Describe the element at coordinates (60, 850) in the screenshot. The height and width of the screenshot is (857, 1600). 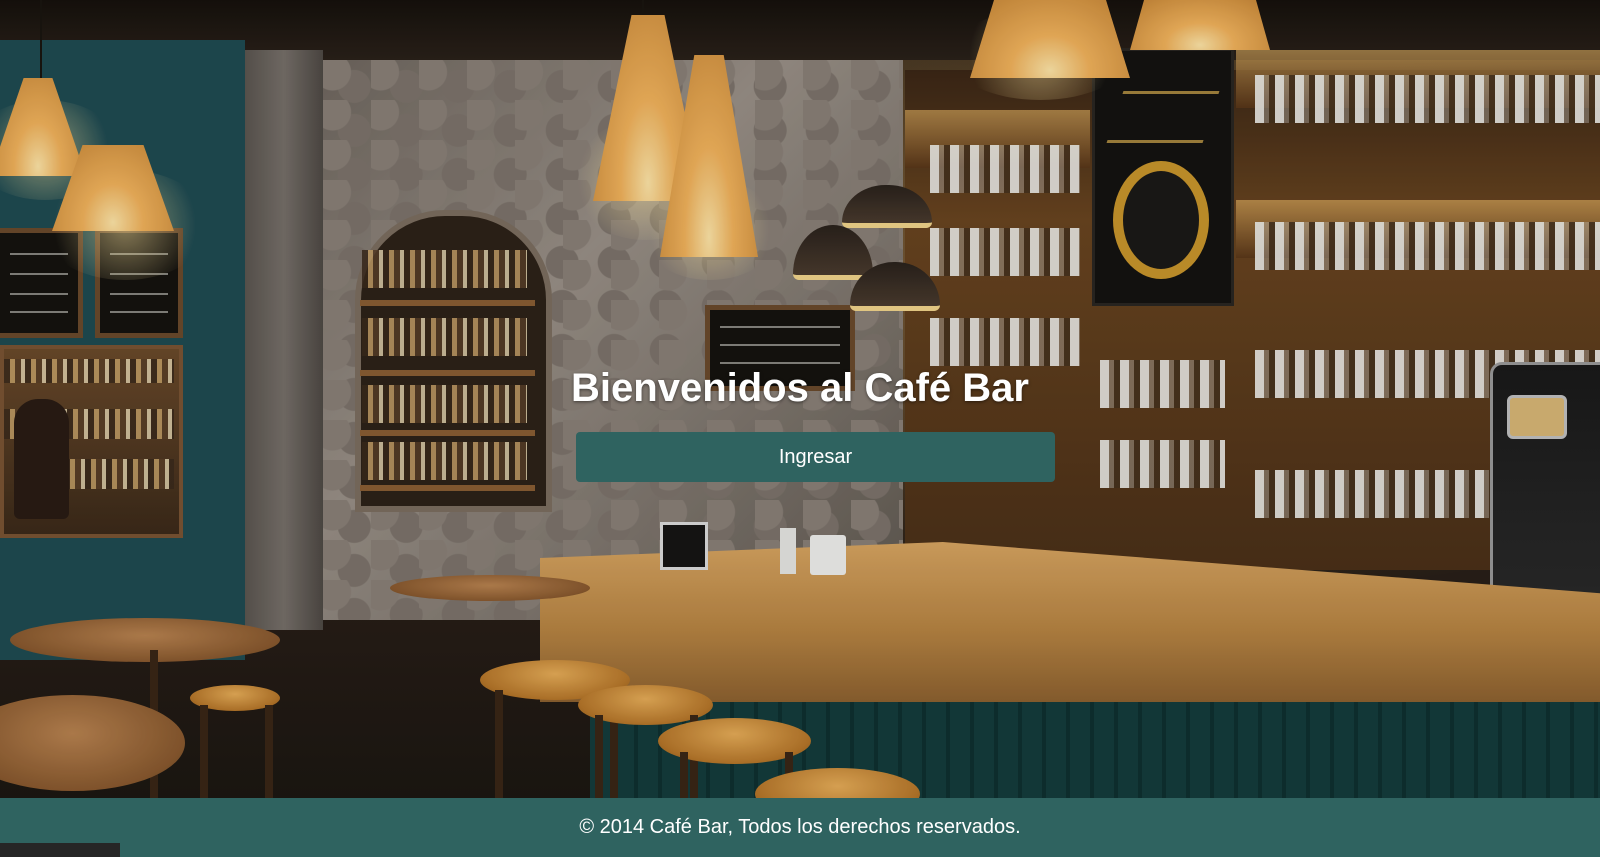
I see `corner-block` at that location.